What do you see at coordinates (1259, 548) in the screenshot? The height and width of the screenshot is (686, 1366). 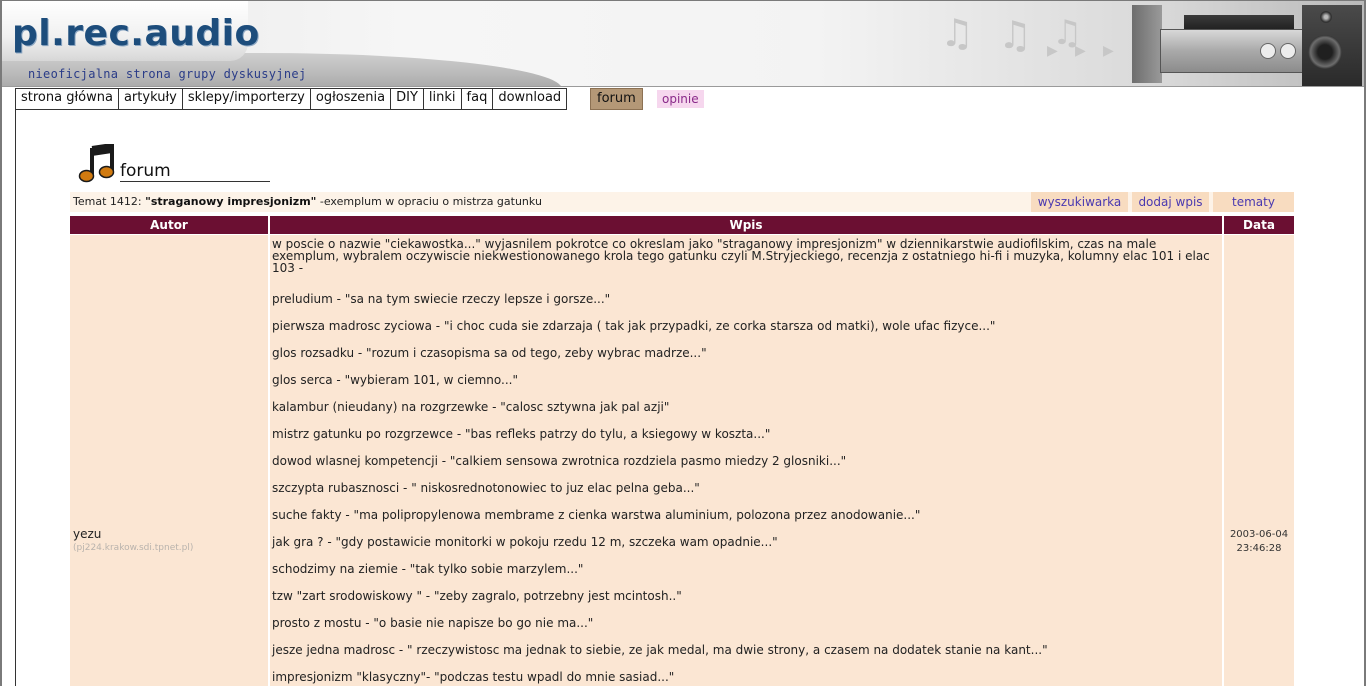 I see `post-date-time: 23:46:28` at bounding box center [1259, 548].